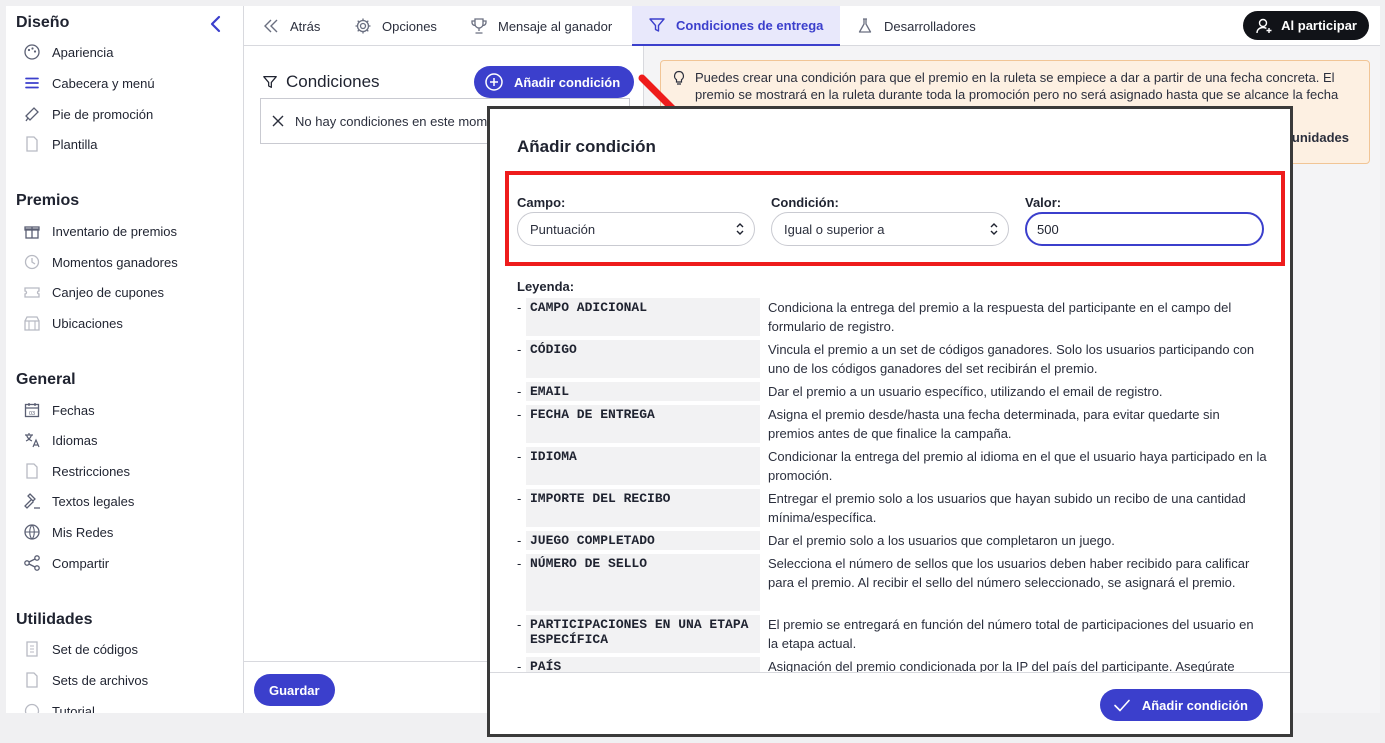  What do you see at coordinates (46, 379) in the screenshot?
I see `sidebar-section-title: General` at bounding box center [46, 379].